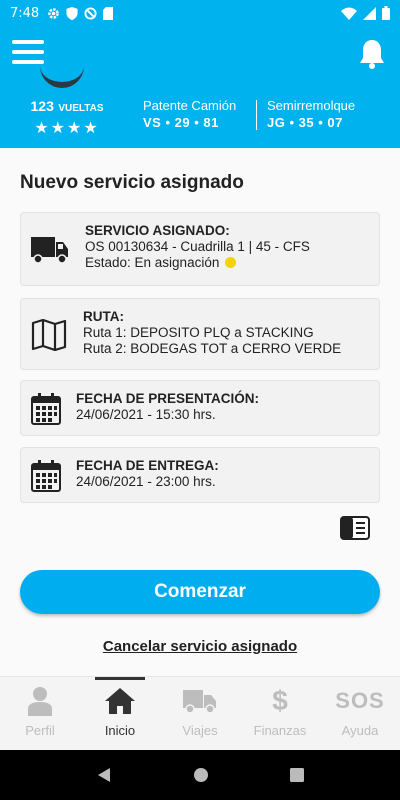 The image size is (400, 800). I want to click on ruta-2: Ruta 2: BODEGAS TOT a CERRO VERDE, so click(212, 348).